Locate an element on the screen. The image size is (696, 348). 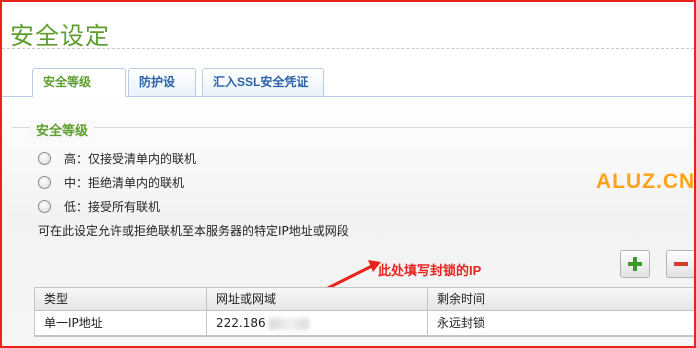
page-title: 安全设定 is located at coordinates (60, 36).